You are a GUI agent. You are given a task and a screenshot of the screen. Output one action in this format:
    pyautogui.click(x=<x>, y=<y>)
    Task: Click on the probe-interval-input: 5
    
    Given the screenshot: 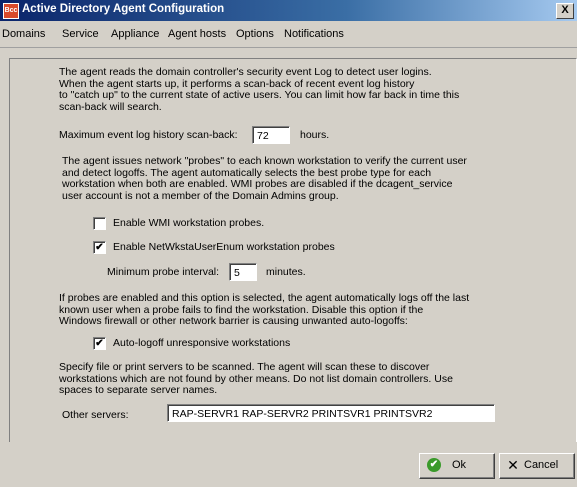 What is the action you would take?
    pyautogui.click(x=243, y=272)
    